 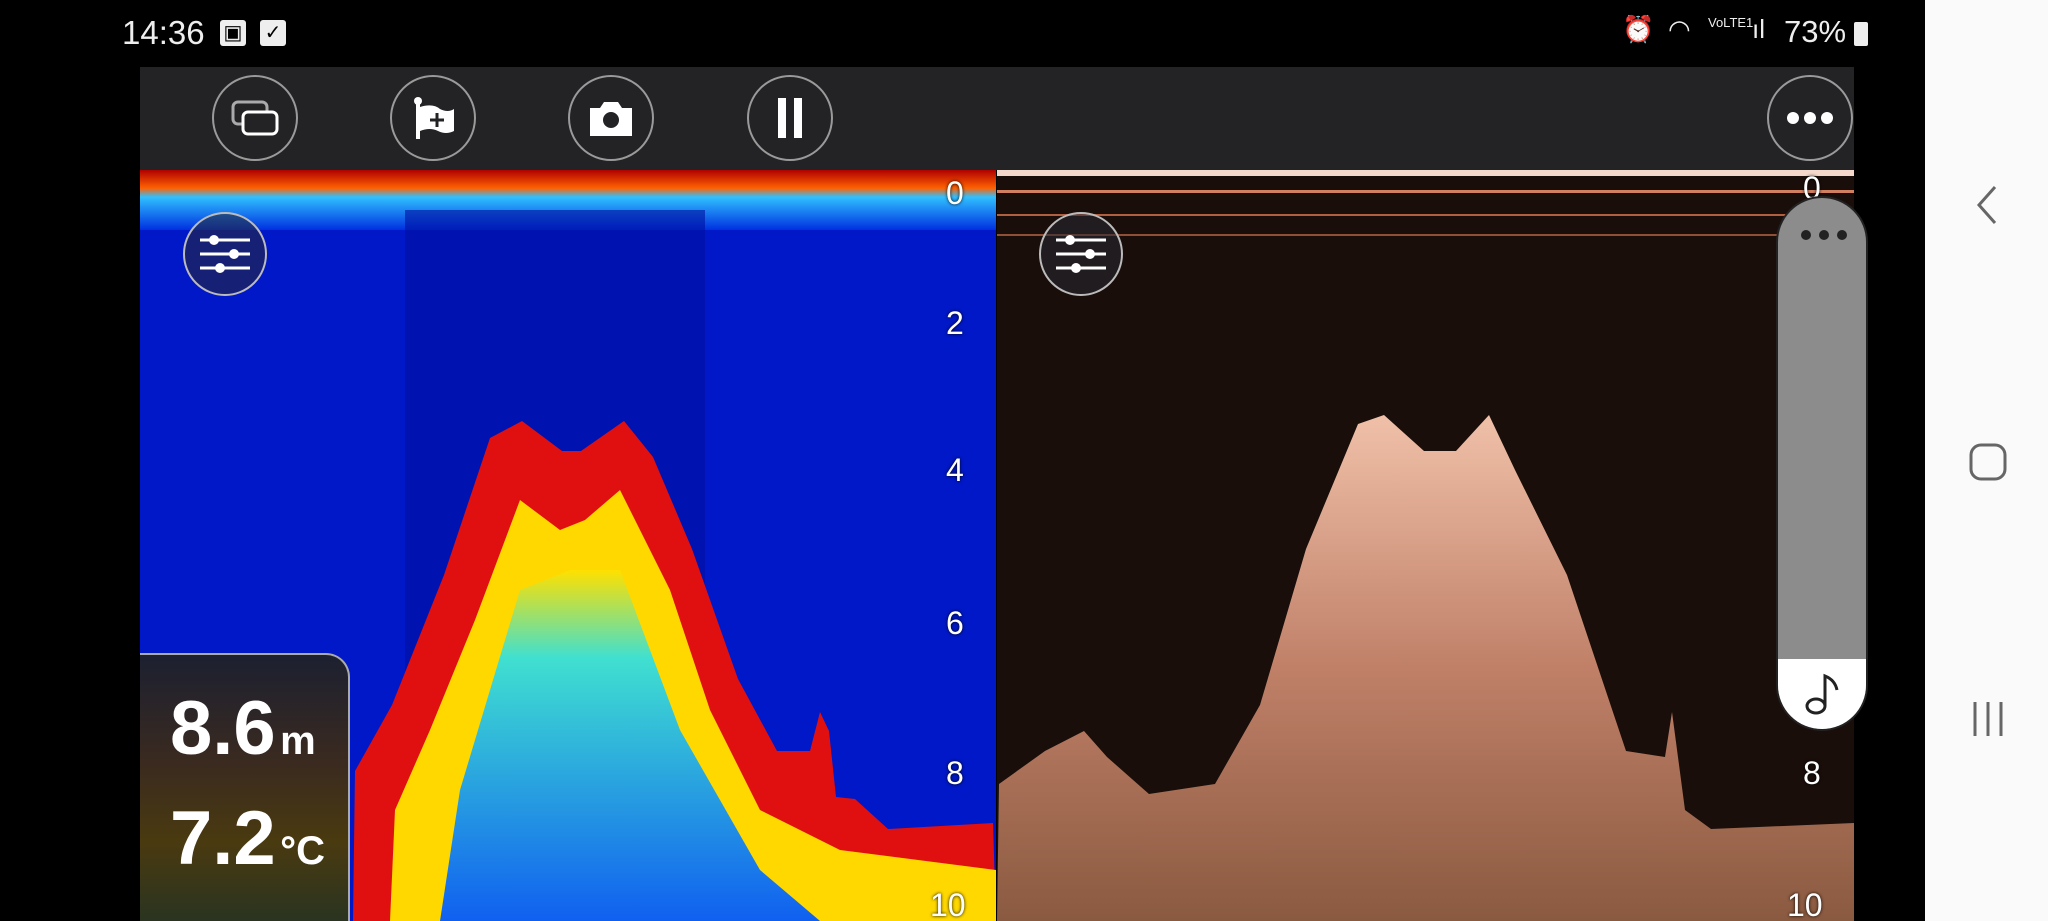 I want to click on add-waypoint-button, so click(x=433, y=118).